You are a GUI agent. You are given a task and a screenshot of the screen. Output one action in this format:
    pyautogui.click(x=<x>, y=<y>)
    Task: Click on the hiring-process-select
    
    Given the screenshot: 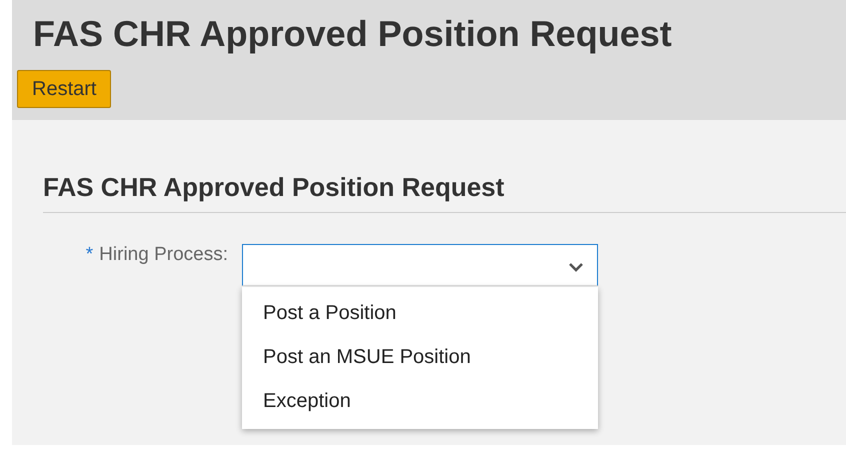 What is the action you would take?
    pyautogui.click(x=420, y=265)
    